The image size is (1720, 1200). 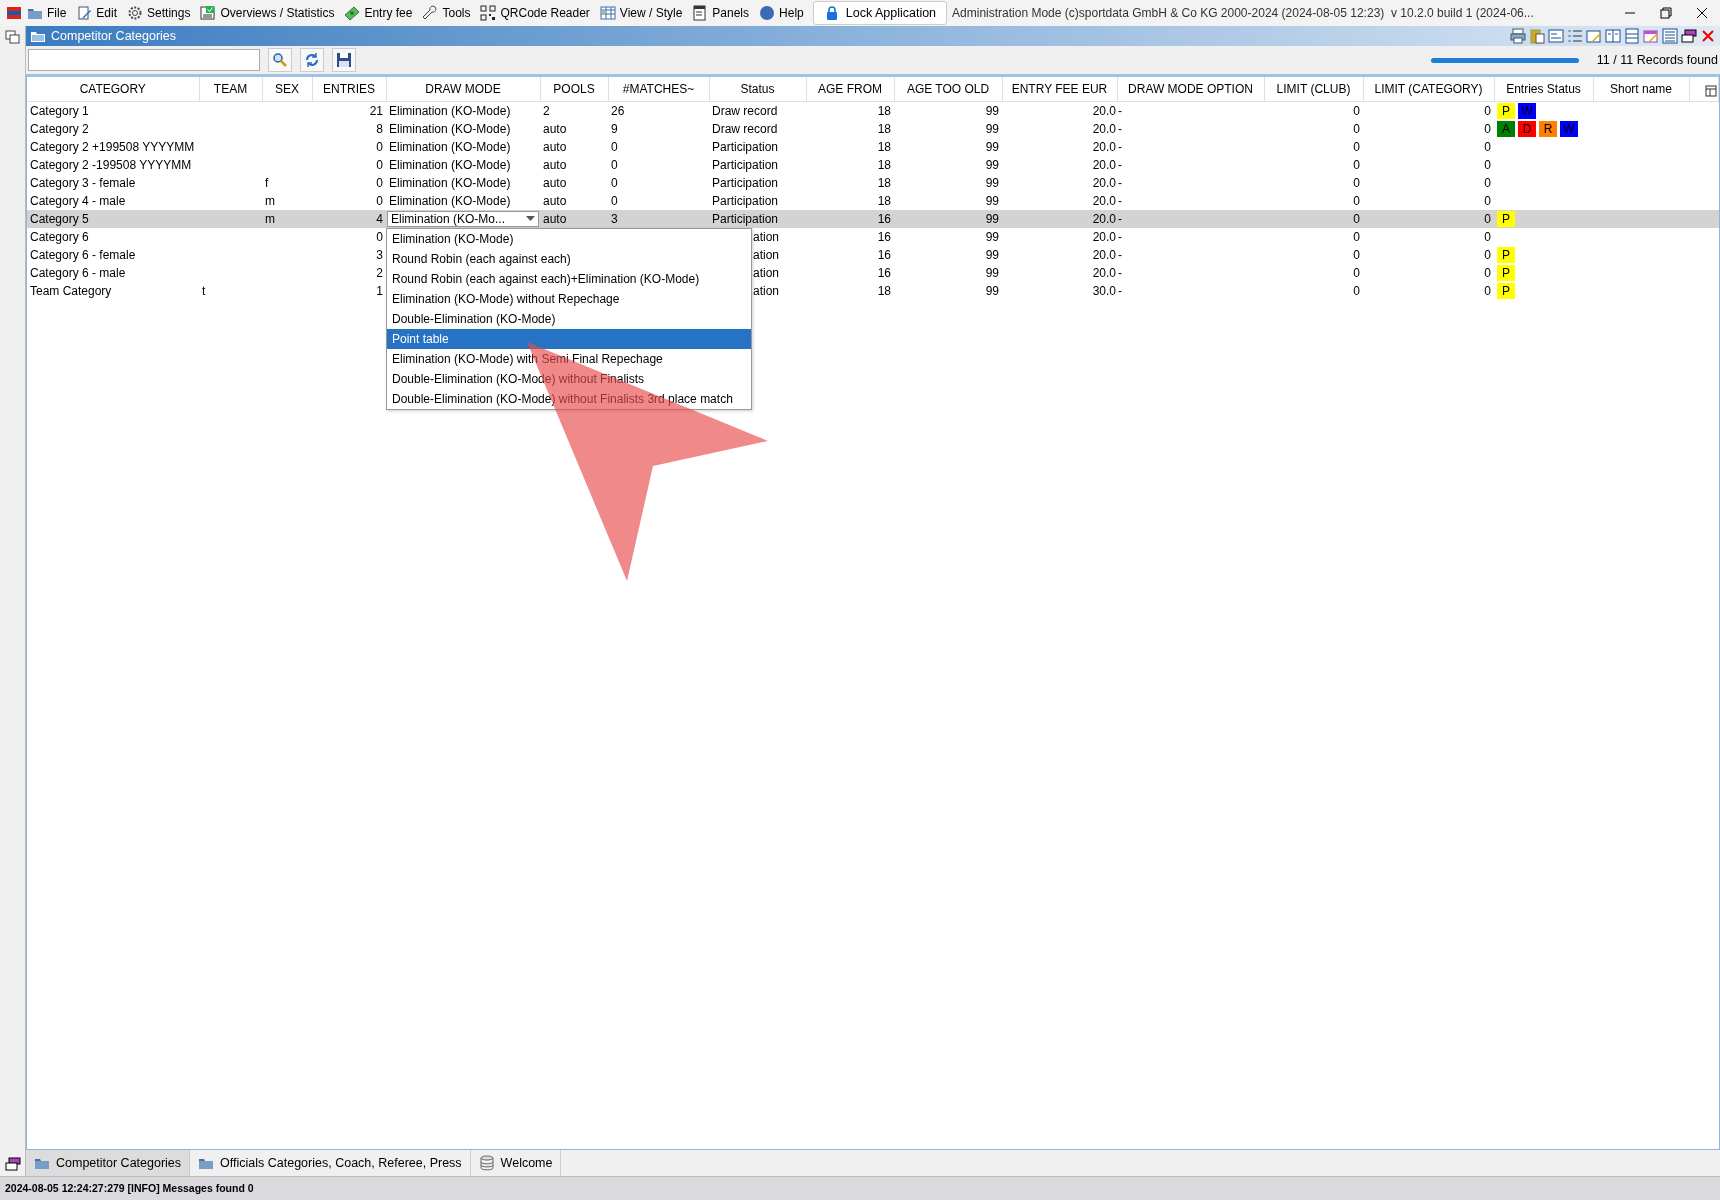 I want to click on table-cell: 21, so click(x=349, y=110).